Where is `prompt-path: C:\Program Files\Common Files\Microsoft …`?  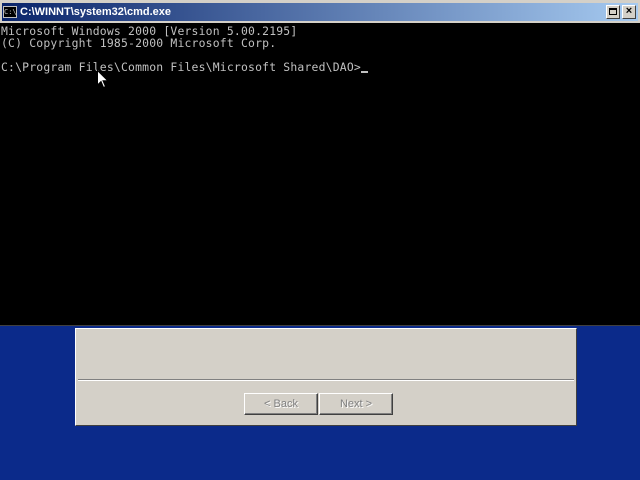
prompt-path: C:\Program Files\Common Files\Microsoft … is located at coordinates (181, 67).